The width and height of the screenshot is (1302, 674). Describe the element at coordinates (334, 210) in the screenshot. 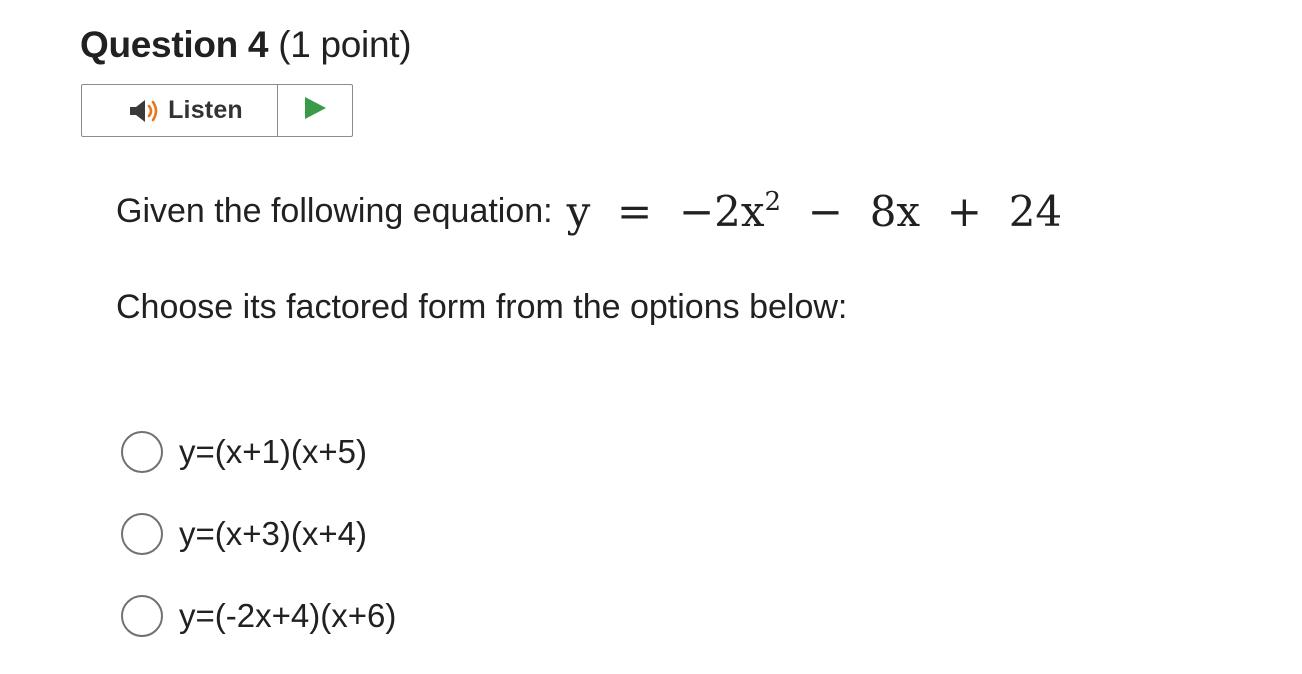

I see `equation-prompt-text: Given the following equation:` at that location.